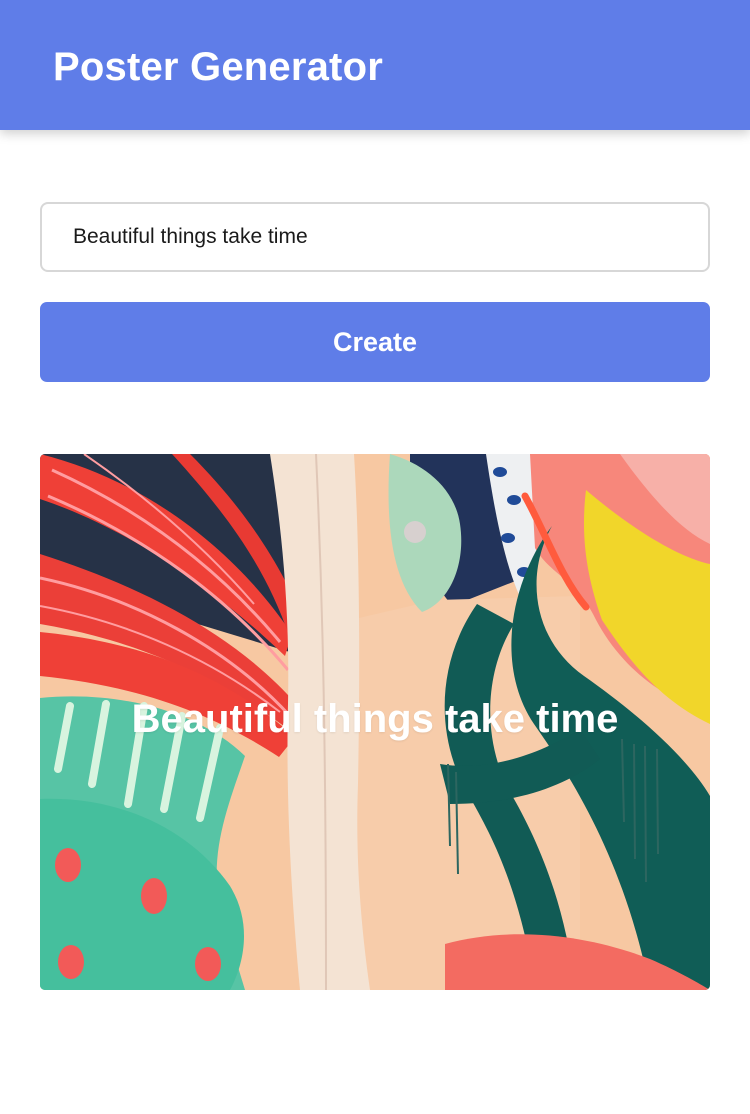 The width and height of the screenshot is (750, 1114). I want to click on app-title: Poster Generator, so click(218, 67).